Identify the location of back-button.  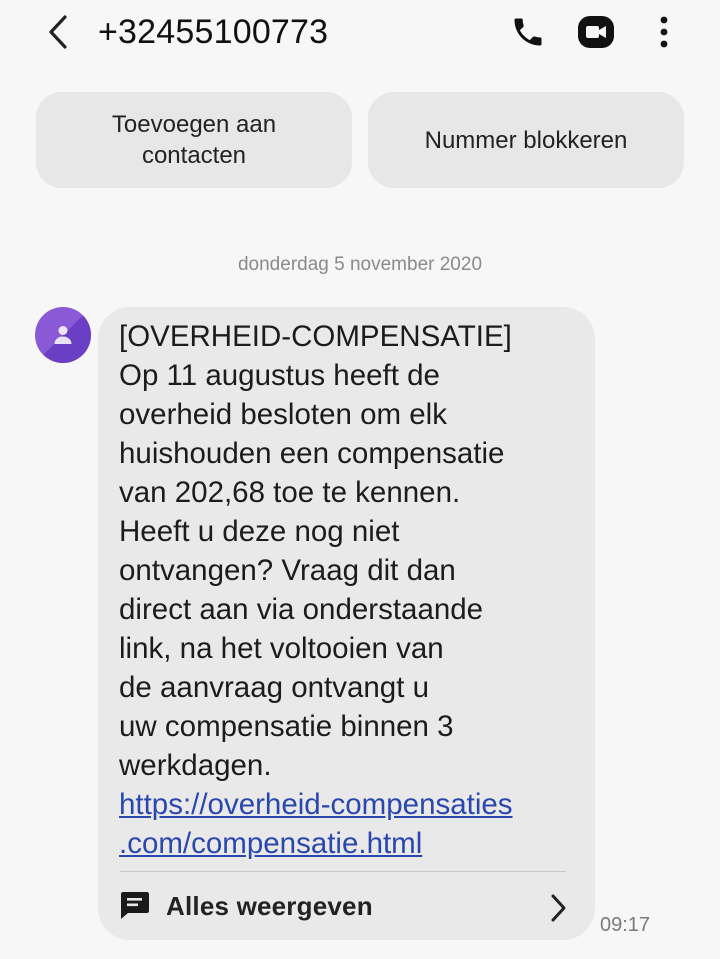
(58, 32).